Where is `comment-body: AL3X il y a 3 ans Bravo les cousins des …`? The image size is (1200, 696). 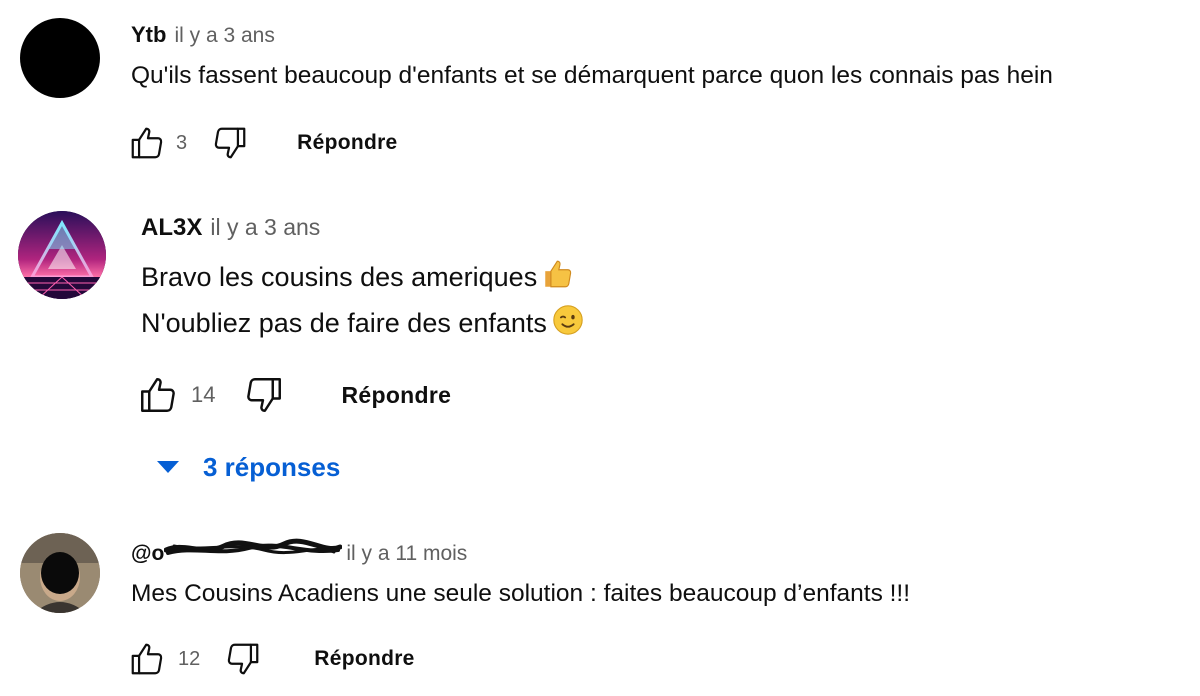 comment-body: AL3X il y a 3 ans Bravo les cousins des … is located at coordinates (363, 280).